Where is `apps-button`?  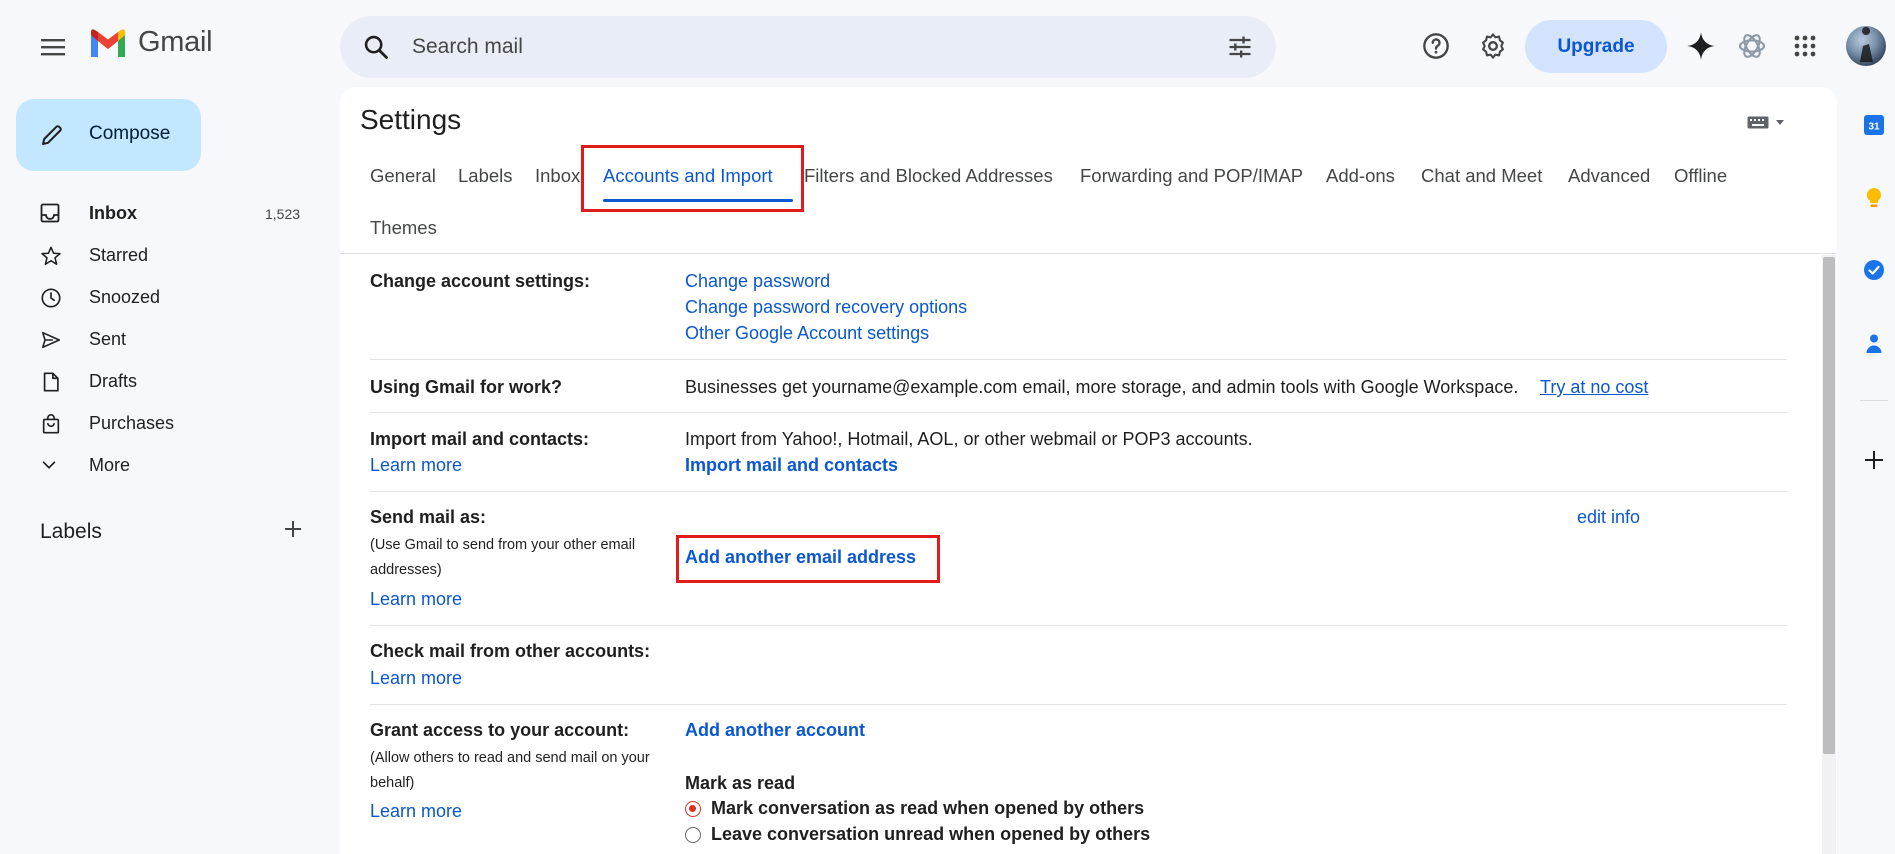 apps-button is located at coordinates (1805, 46).